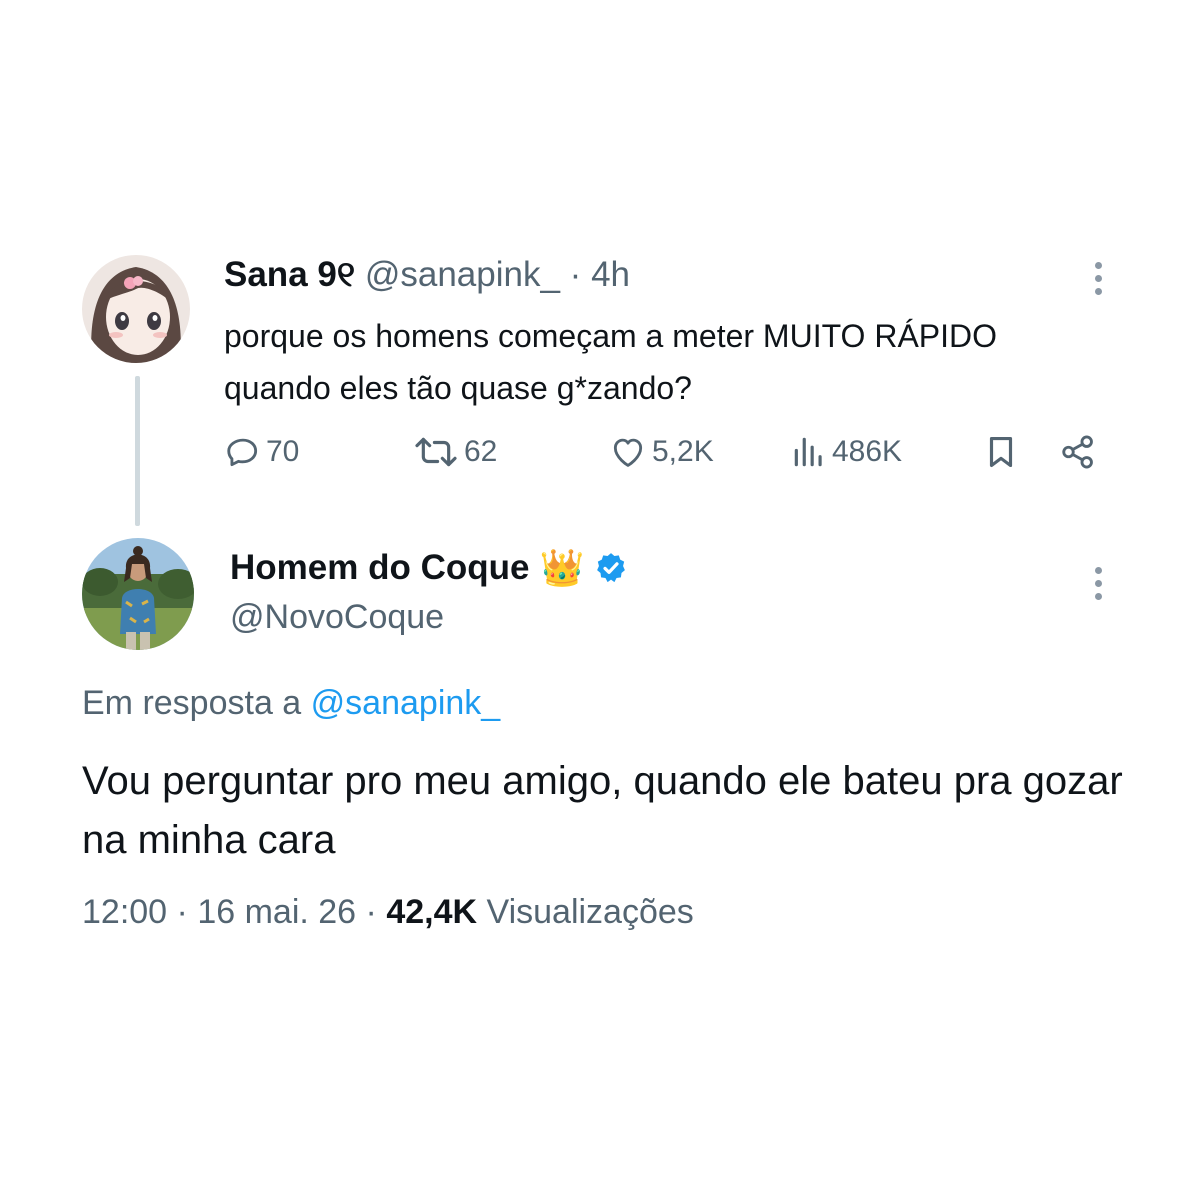  I want to click on bookmark-icon, so click(1001, 452).